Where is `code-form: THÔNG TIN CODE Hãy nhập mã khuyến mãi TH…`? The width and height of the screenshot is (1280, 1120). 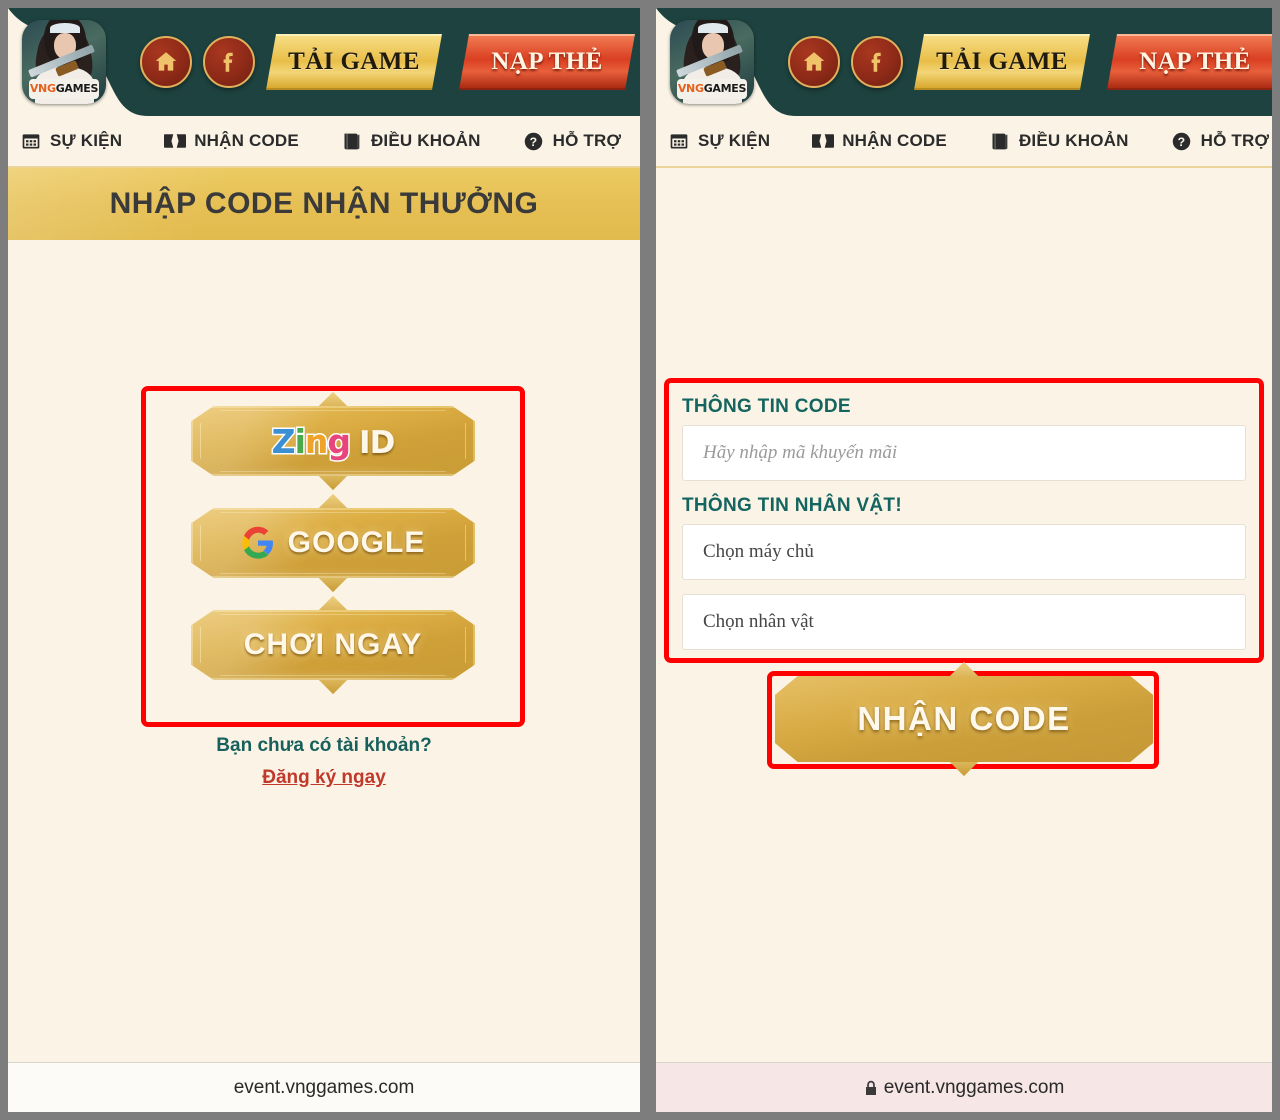 code-form: THÔNG TIN CODE Hãy nhập mã khuyến mãi TH… is located at coordinates (964, 524).